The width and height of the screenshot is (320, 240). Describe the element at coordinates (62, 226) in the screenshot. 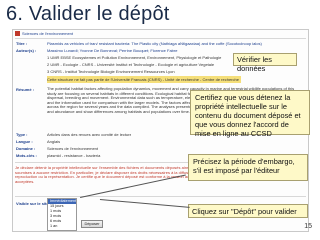

I see `embargo-option: 1 an` at that location.